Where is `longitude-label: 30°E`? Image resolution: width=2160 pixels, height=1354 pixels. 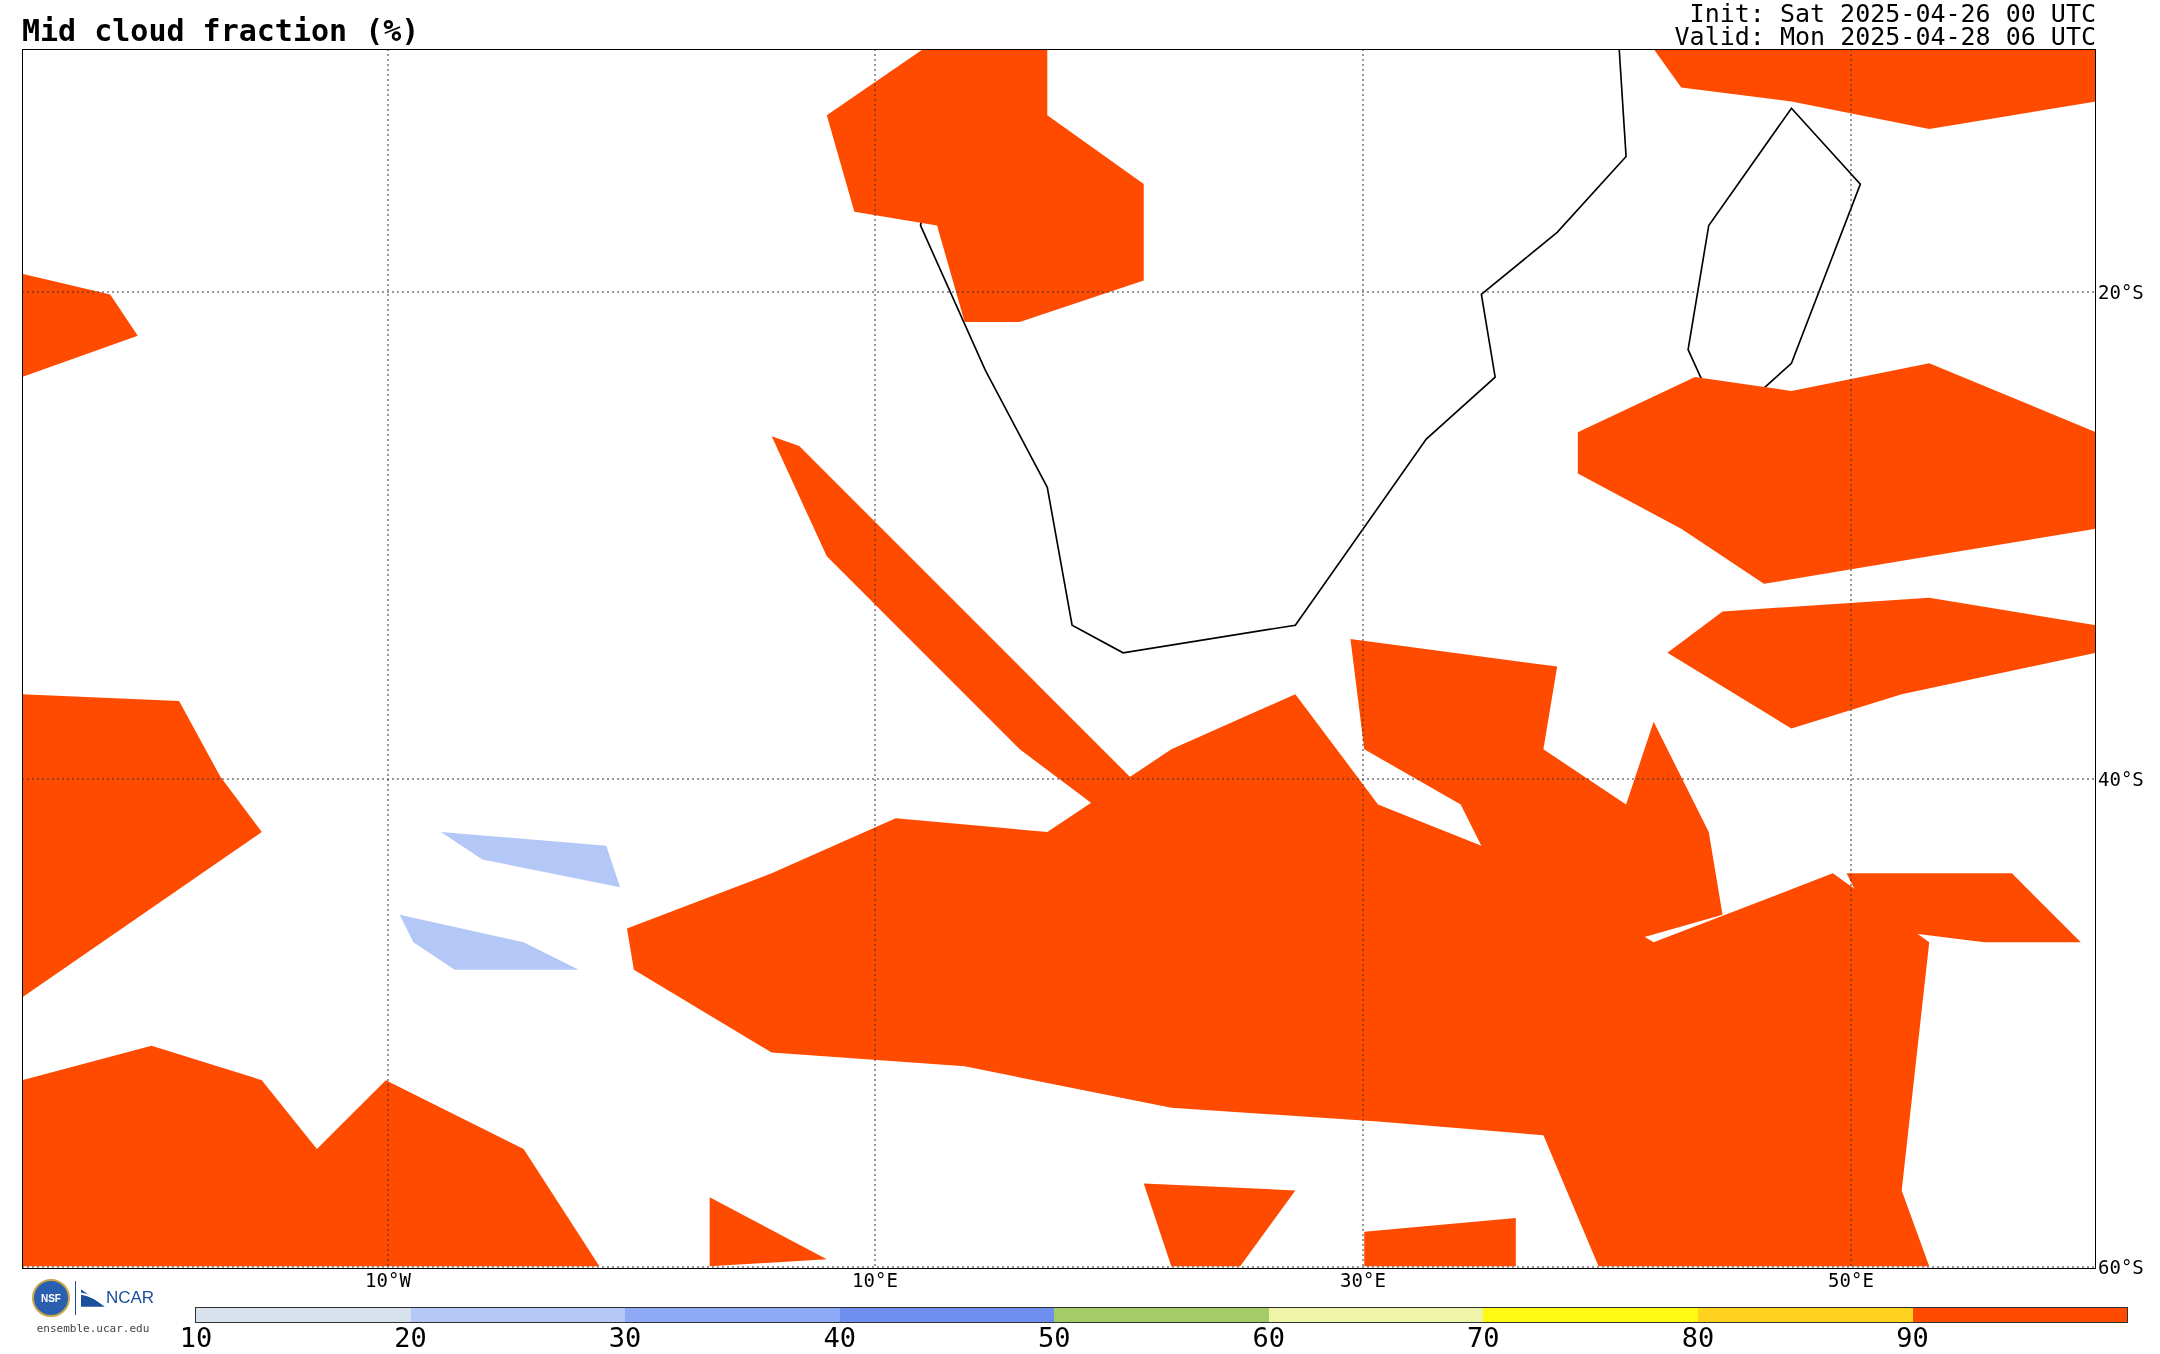 longitude-label: 30°E is located at coordinates (1363, 1280).